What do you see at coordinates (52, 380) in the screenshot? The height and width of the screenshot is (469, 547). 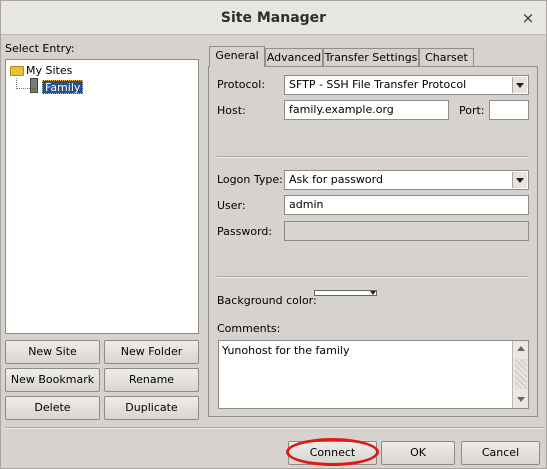 I see `new-bookmark-button: New Bookmark` at bounding box center [52, 380].